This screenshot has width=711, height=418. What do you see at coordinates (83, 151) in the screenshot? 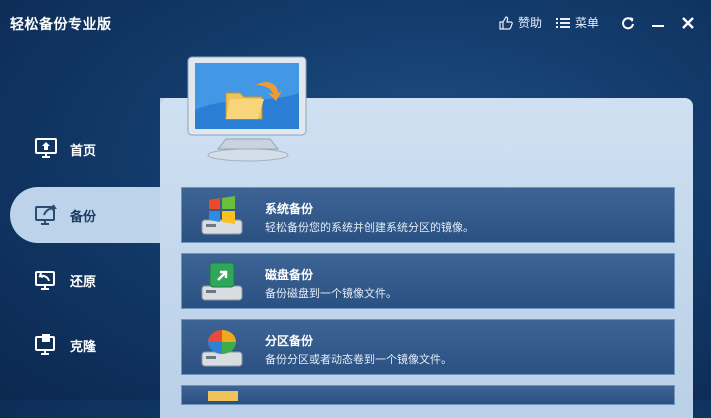
I see `sidebar-label-home: 首页` at bounding box center [83, 151].